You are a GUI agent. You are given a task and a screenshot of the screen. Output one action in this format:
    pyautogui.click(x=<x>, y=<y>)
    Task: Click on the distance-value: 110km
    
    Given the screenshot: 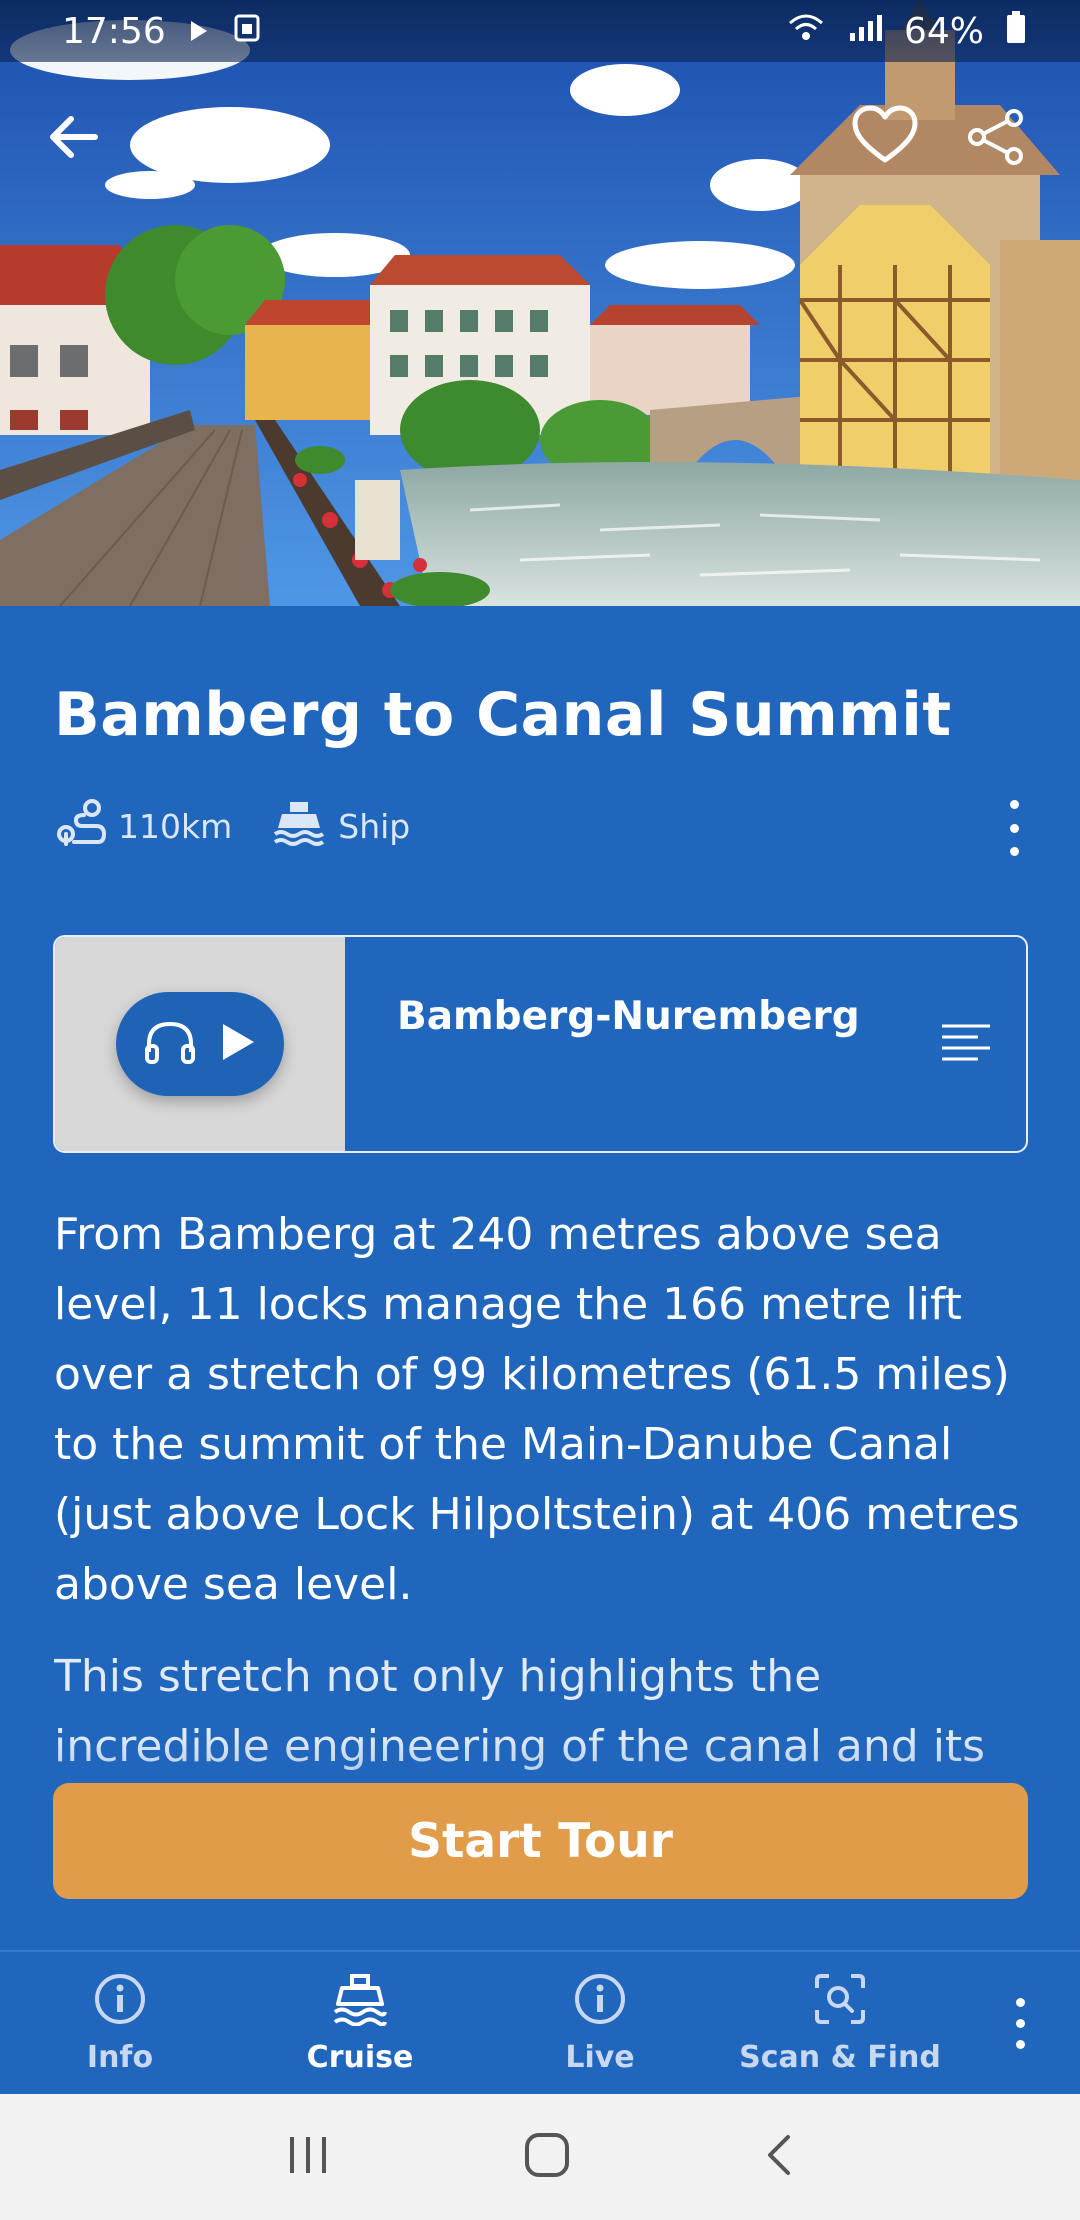 What is the action you would take?
    pyautogui.click(x=175, y=826)
    